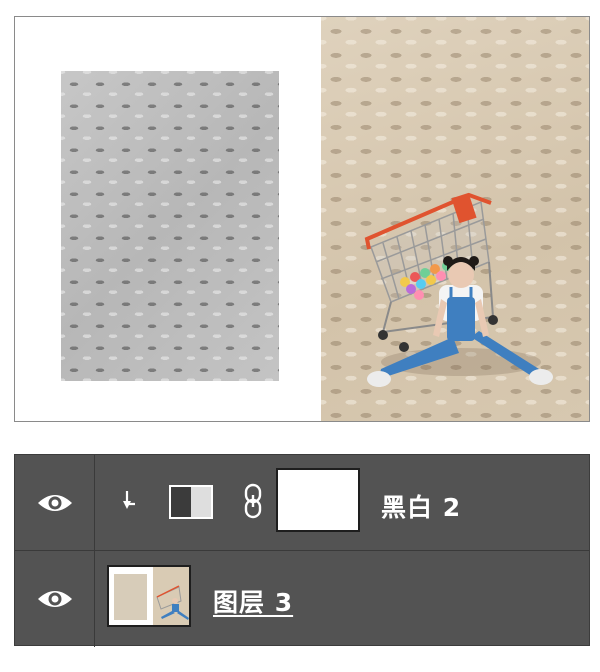 The image size is (600, 672). I want to click on girl-with-cart-illustration, so click(458, 289).